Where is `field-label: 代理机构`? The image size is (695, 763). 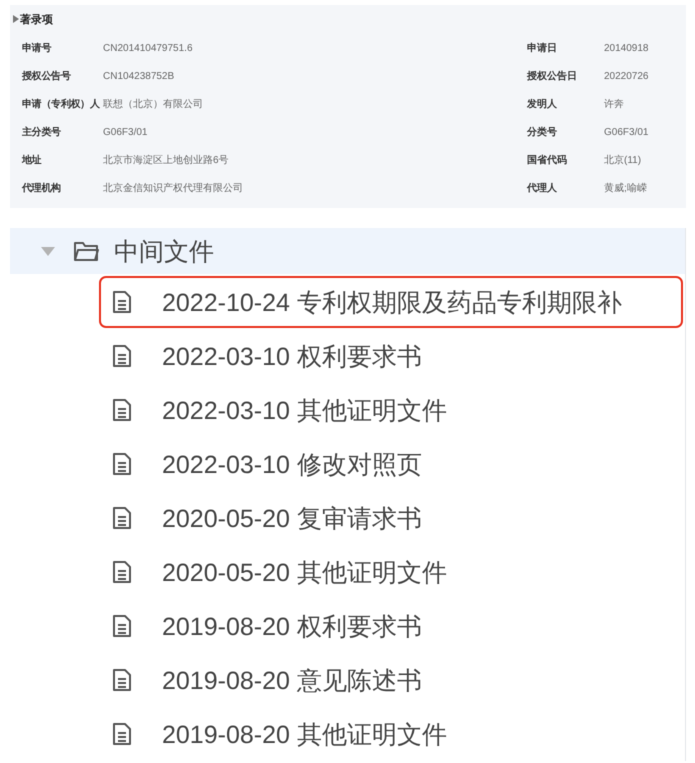 field-label: 代理机构 is located at coordinates (41, 188).